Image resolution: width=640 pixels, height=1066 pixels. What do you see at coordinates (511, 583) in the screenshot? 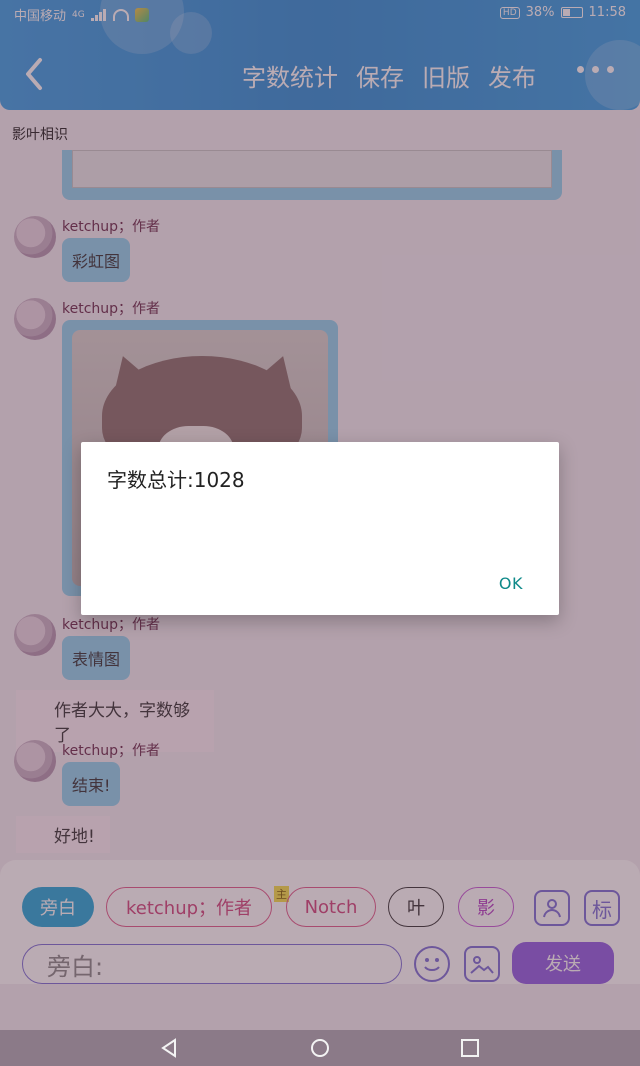
I see `dialog-ok-button: OK` at bounding box center [511, 583].